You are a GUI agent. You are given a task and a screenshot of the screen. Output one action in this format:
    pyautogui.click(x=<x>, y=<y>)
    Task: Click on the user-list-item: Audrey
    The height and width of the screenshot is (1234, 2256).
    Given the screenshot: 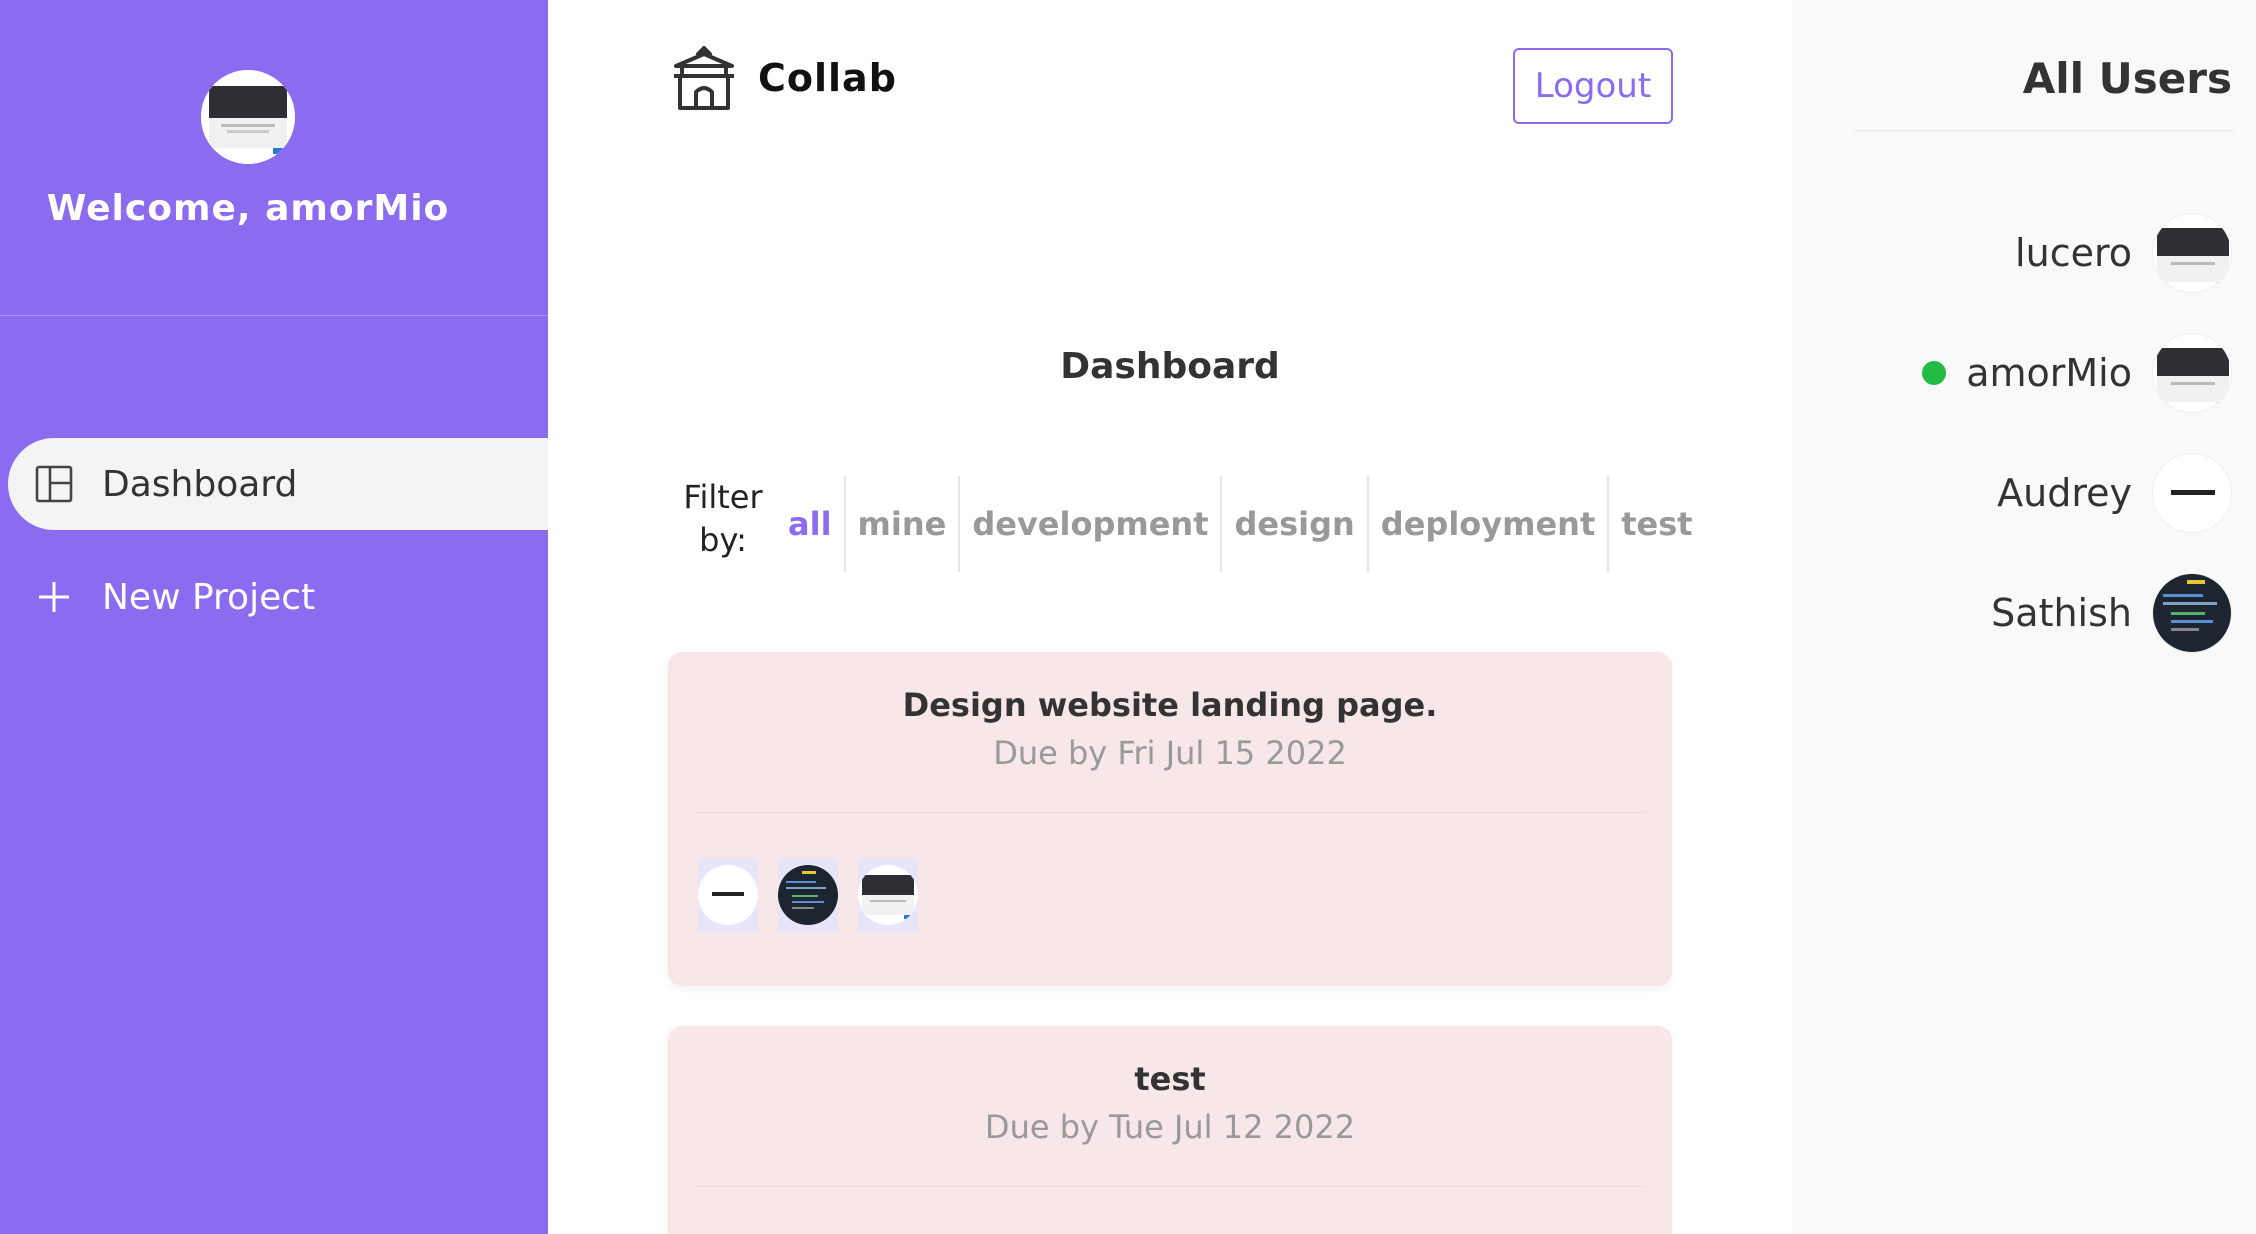 What is the action you would take?
    pyautogui.click(x=2114, y=493)
    